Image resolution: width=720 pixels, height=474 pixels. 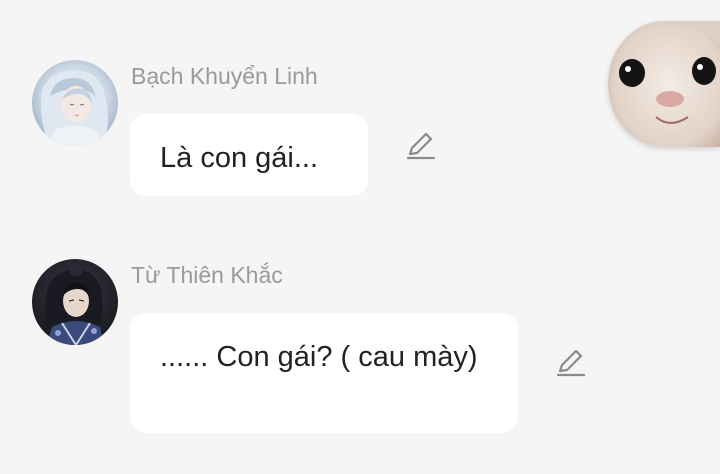 I want to click on user-avatar, so click(x=664, y=84).